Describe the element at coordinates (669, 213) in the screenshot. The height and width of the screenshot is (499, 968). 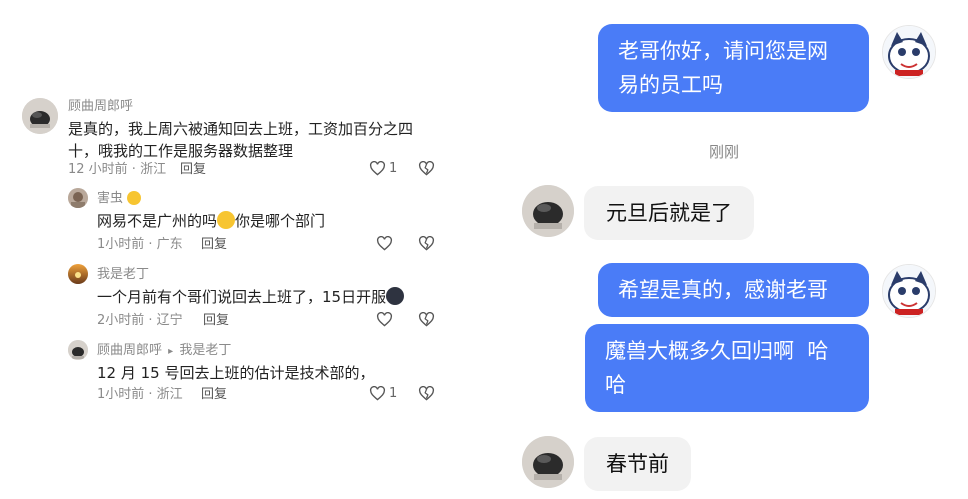
I see `chat-bubble-incoming: 元旦后就是了` at that location.